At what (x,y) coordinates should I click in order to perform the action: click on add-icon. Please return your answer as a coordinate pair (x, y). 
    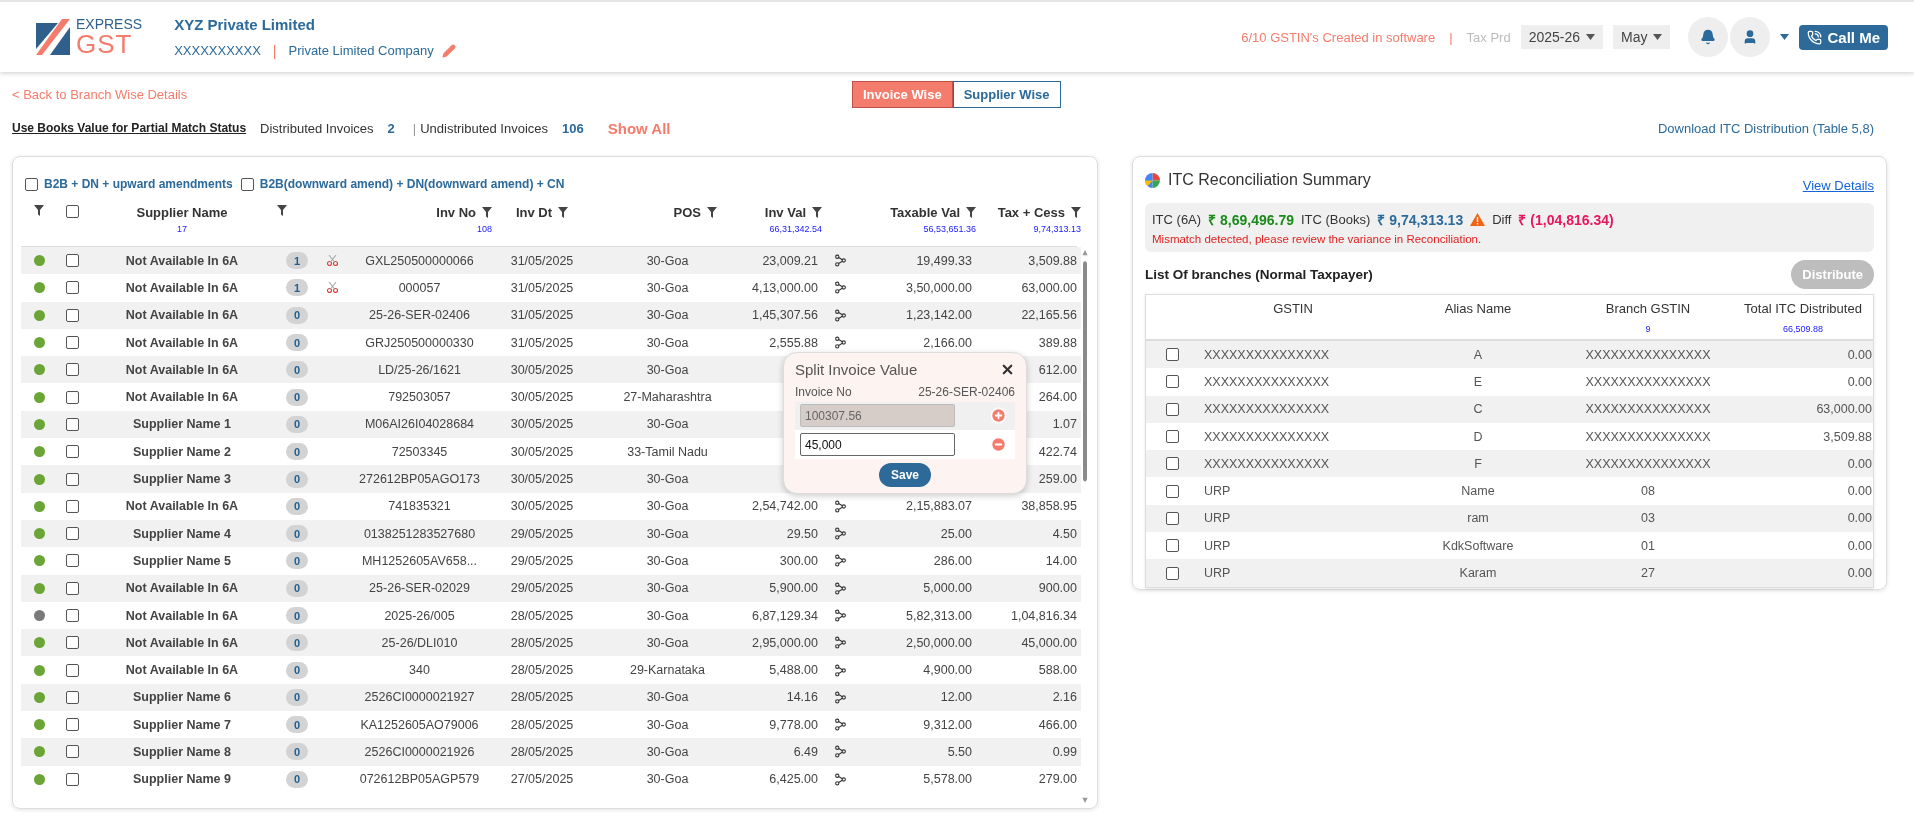
    Looking at the image, I should click on (998, 416).